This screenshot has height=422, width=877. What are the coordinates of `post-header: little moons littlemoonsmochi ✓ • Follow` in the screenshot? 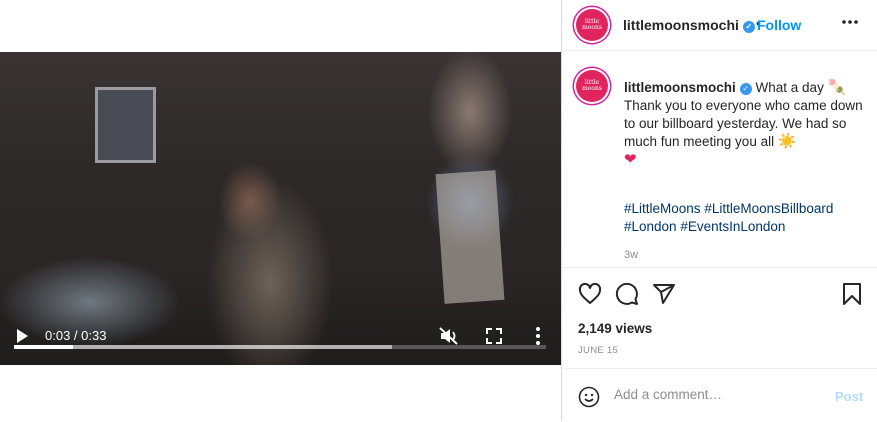 It's located at (719, 25).